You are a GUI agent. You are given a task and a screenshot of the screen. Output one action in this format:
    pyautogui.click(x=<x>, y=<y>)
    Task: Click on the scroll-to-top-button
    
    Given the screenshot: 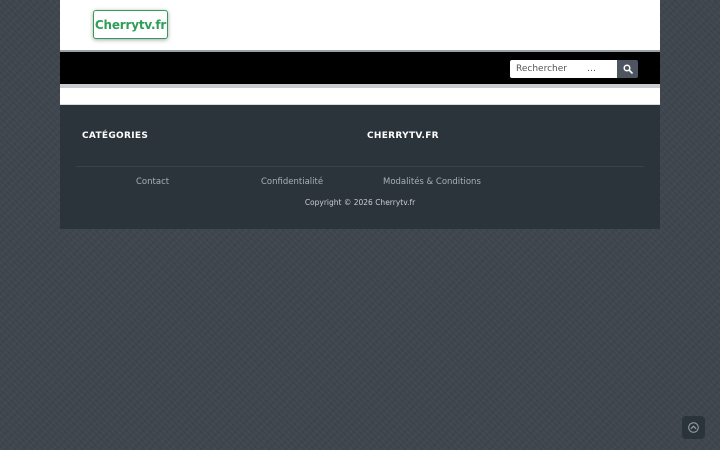 What is the action you would take?
    pyautogui.click(x=693, y=427)
    